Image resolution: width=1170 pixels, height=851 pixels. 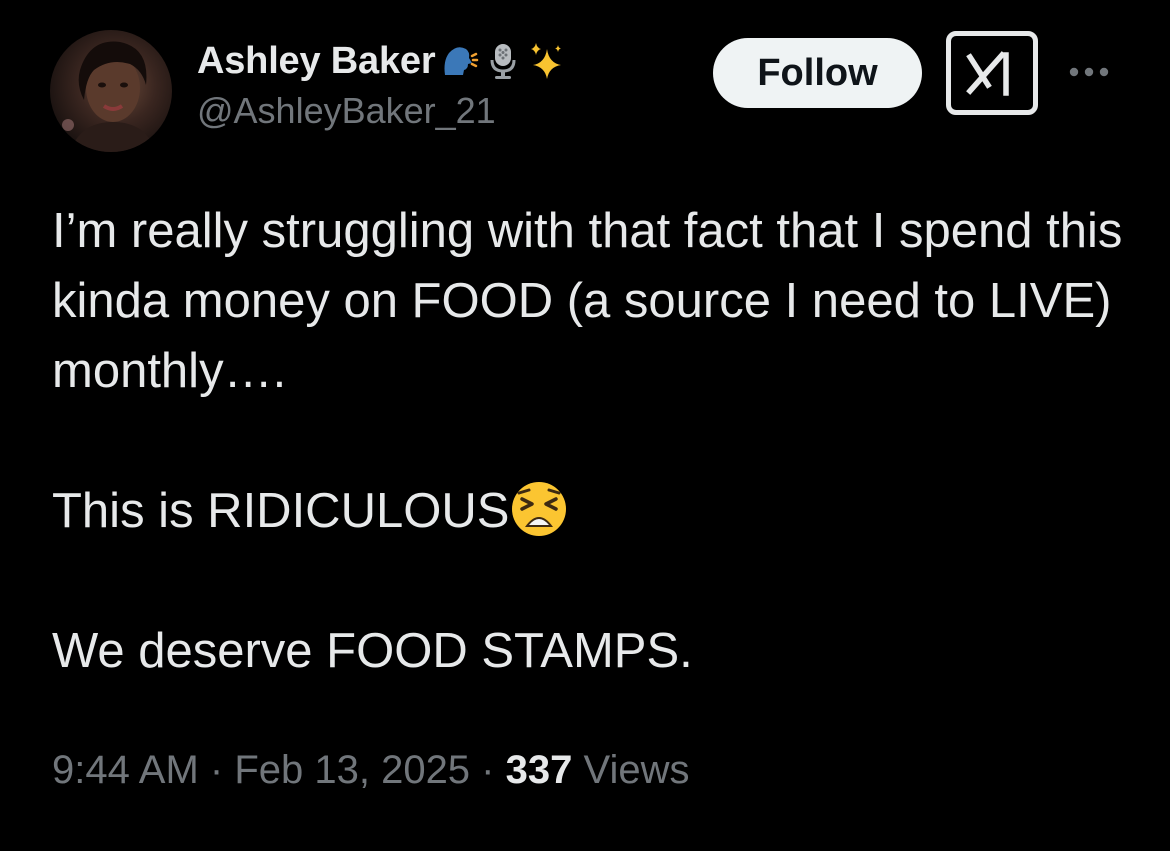 I want to click on tweet-paragraph-2-text: This is RIDICULOUS, so click(x=281, y=511).